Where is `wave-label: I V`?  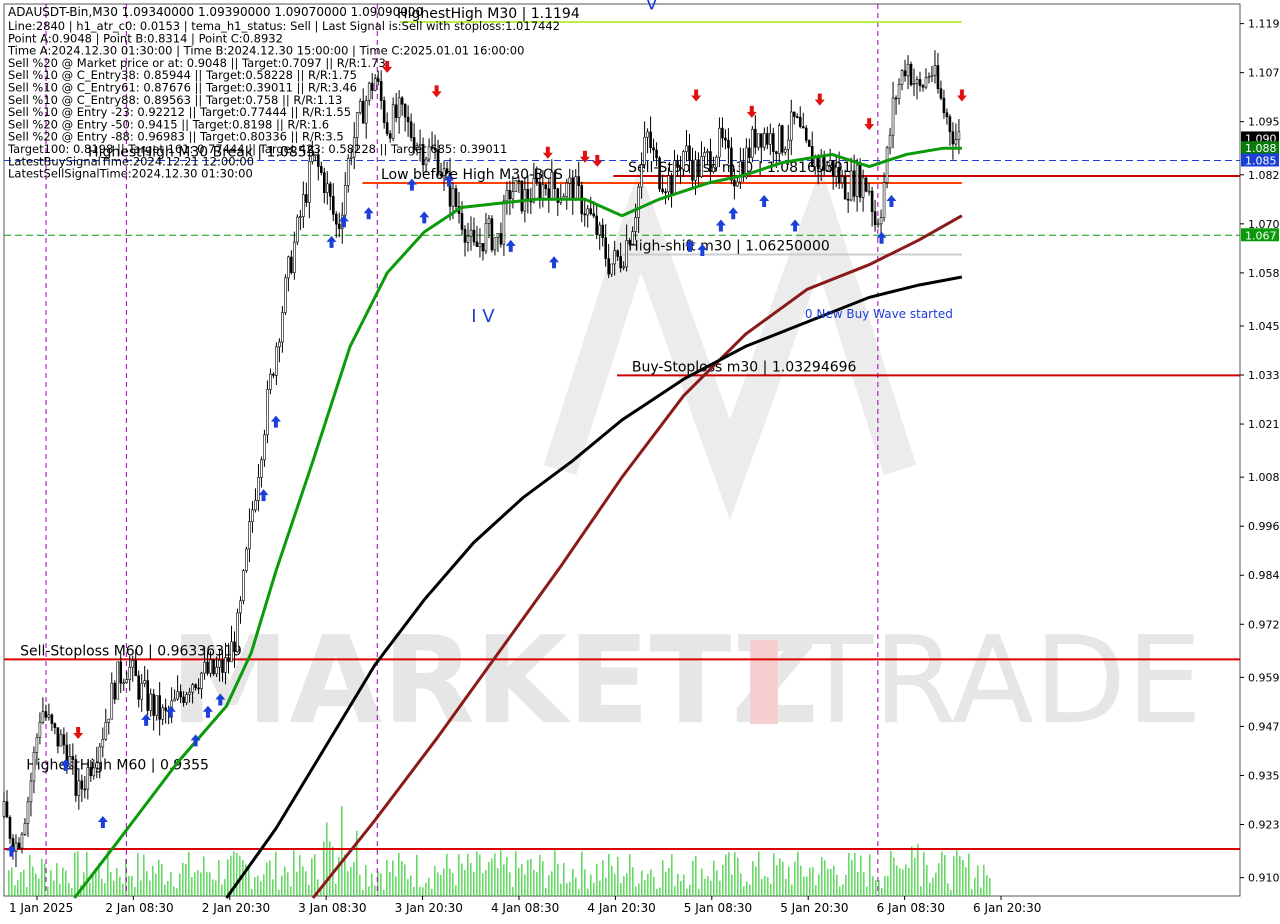
wave-label: I V is located at coordinates (483, 316).